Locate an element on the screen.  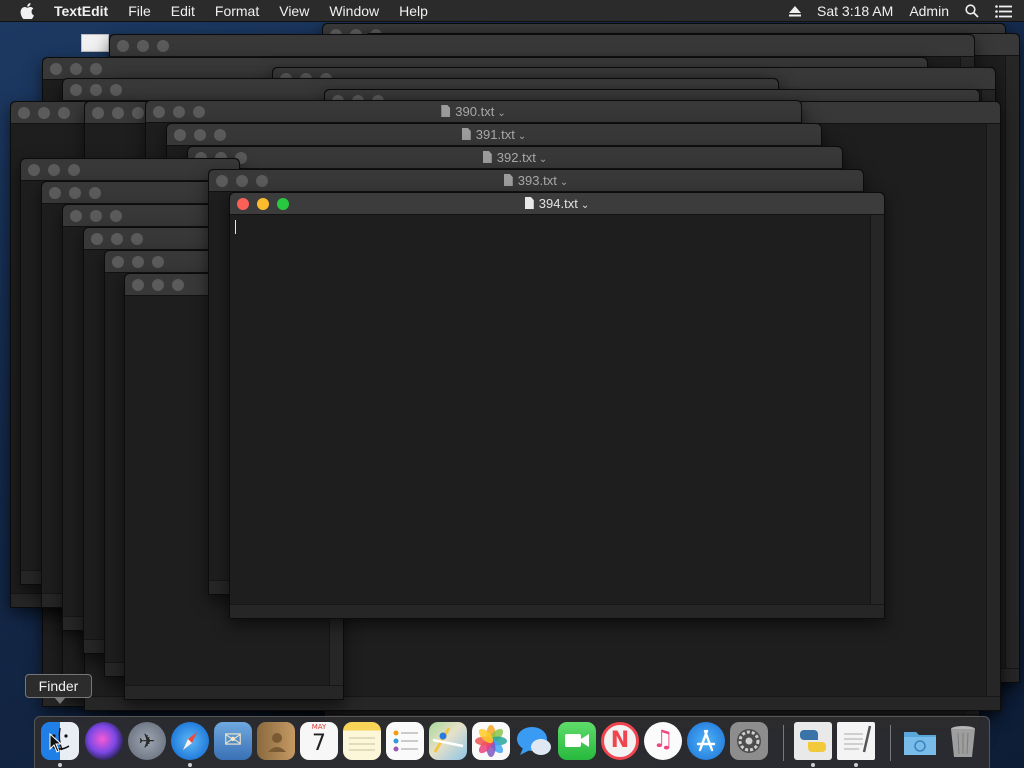
menu-window: Window is located at coordinates (354, 11).